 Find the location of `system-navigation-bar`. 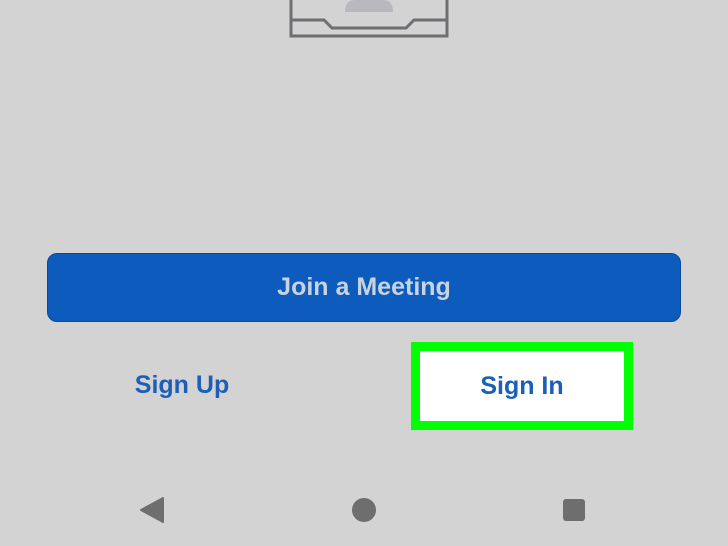

system-navigation-bar is located at coordinates (364, 513).